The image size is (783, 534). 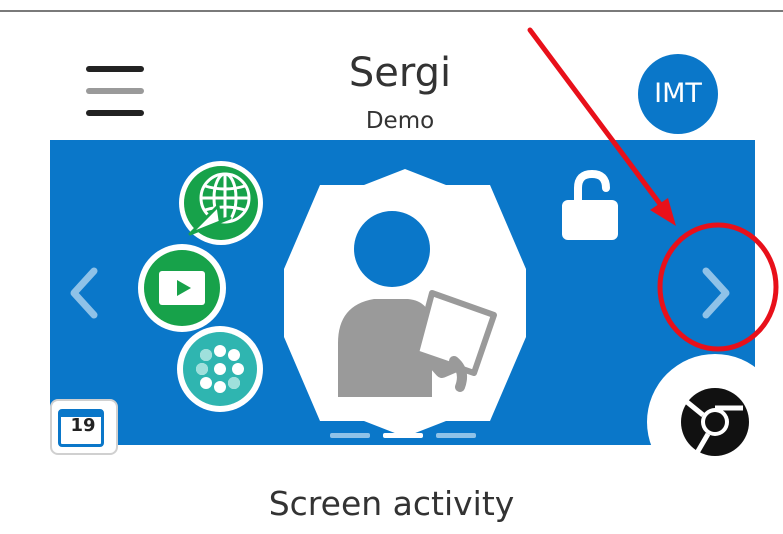 I want to click on globe-cursor-icon, so click(x=221, y=203).